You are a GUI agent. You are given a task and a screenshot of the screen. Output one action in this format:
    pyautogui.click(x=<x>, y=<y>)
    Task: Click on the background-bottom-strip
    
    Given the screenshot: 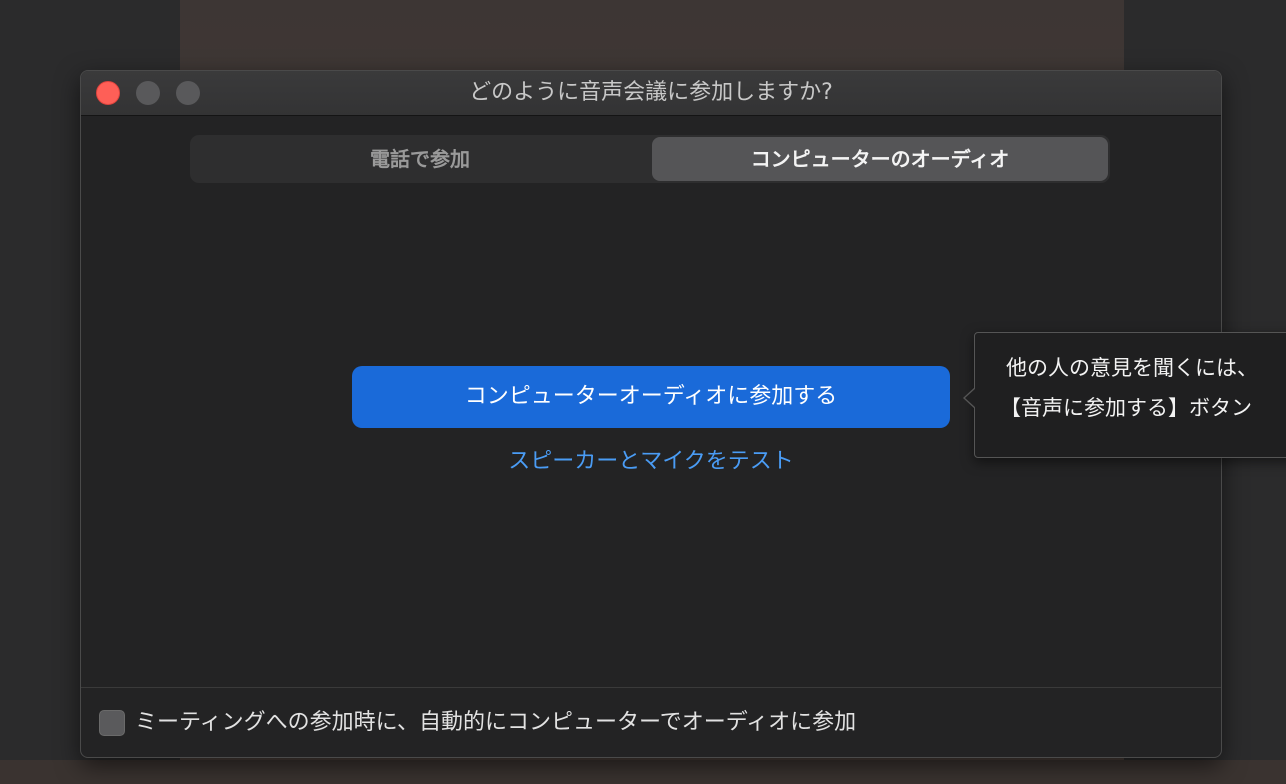 What is the action you would take?
    pyautogui.click(x=643, y=772)
    